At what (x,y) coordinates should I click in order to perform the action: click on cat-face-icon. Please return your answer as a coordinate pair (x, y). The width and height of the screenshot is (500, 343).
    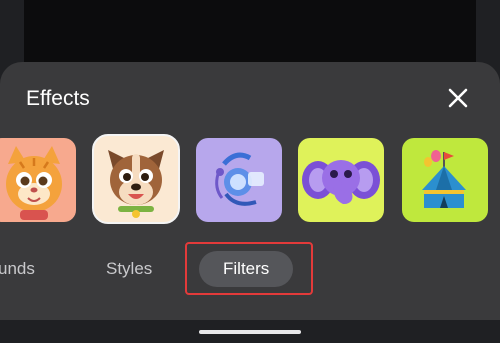
    Looking at the image, I should click on (34, 183).